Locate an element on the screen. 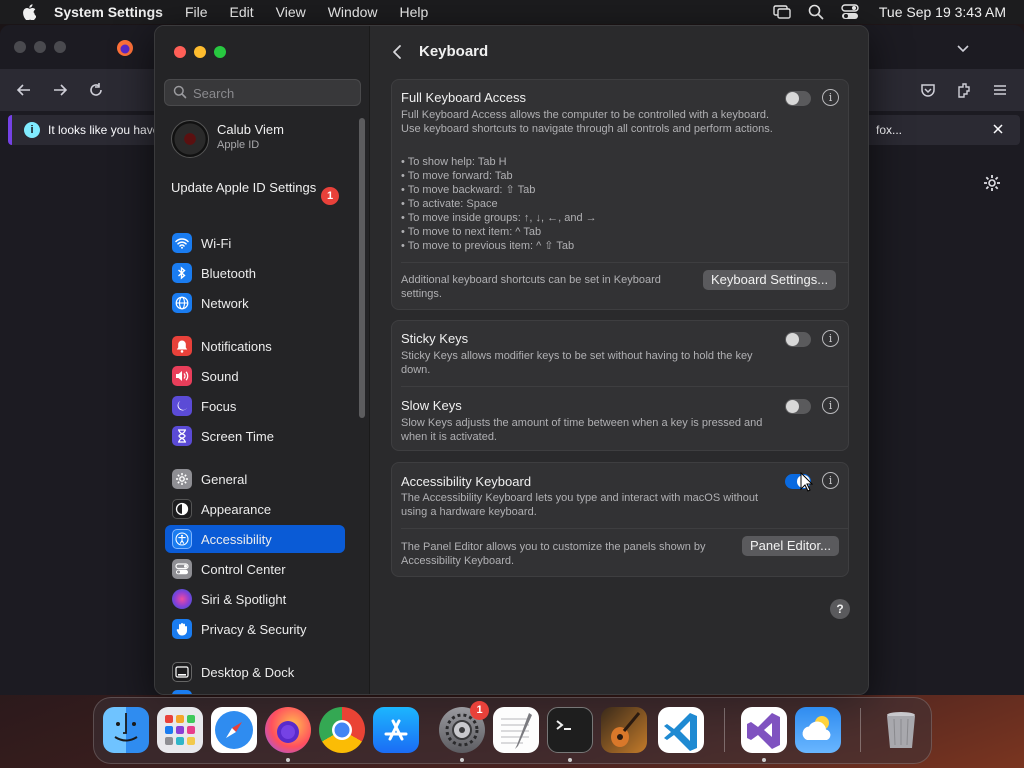  back-chevron-icon is located at coordinates (397, 52).